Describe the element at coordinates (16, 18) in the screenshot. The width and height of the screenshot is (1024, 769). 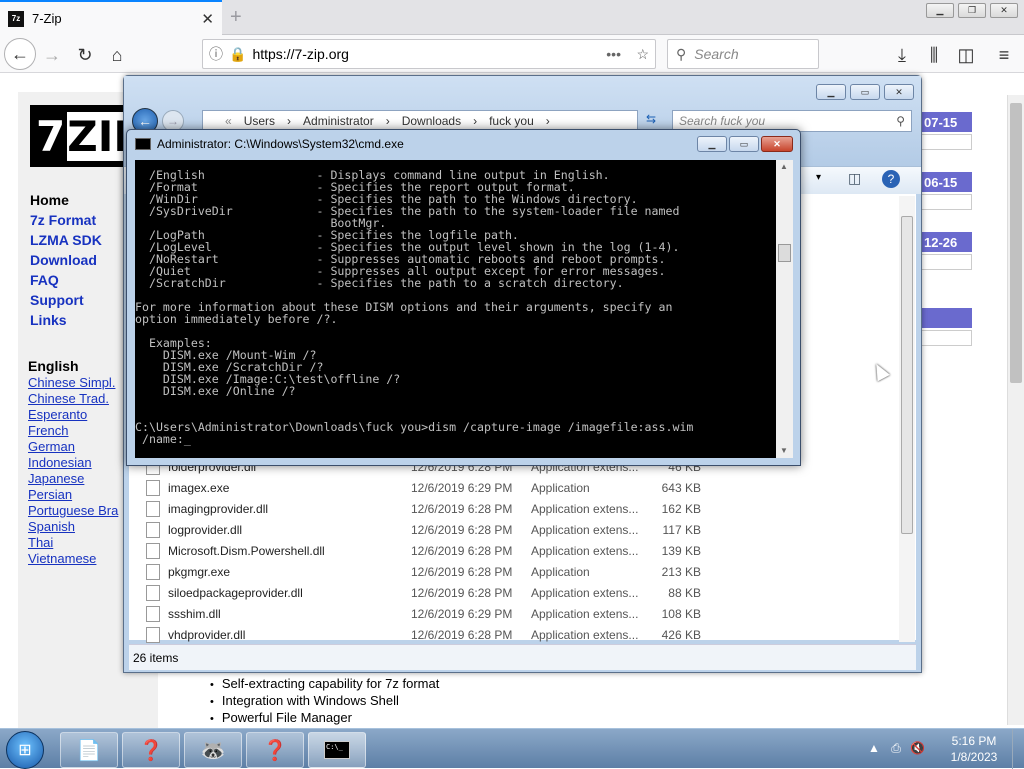
I see `tab-favicon-icon: 7z` at that location.